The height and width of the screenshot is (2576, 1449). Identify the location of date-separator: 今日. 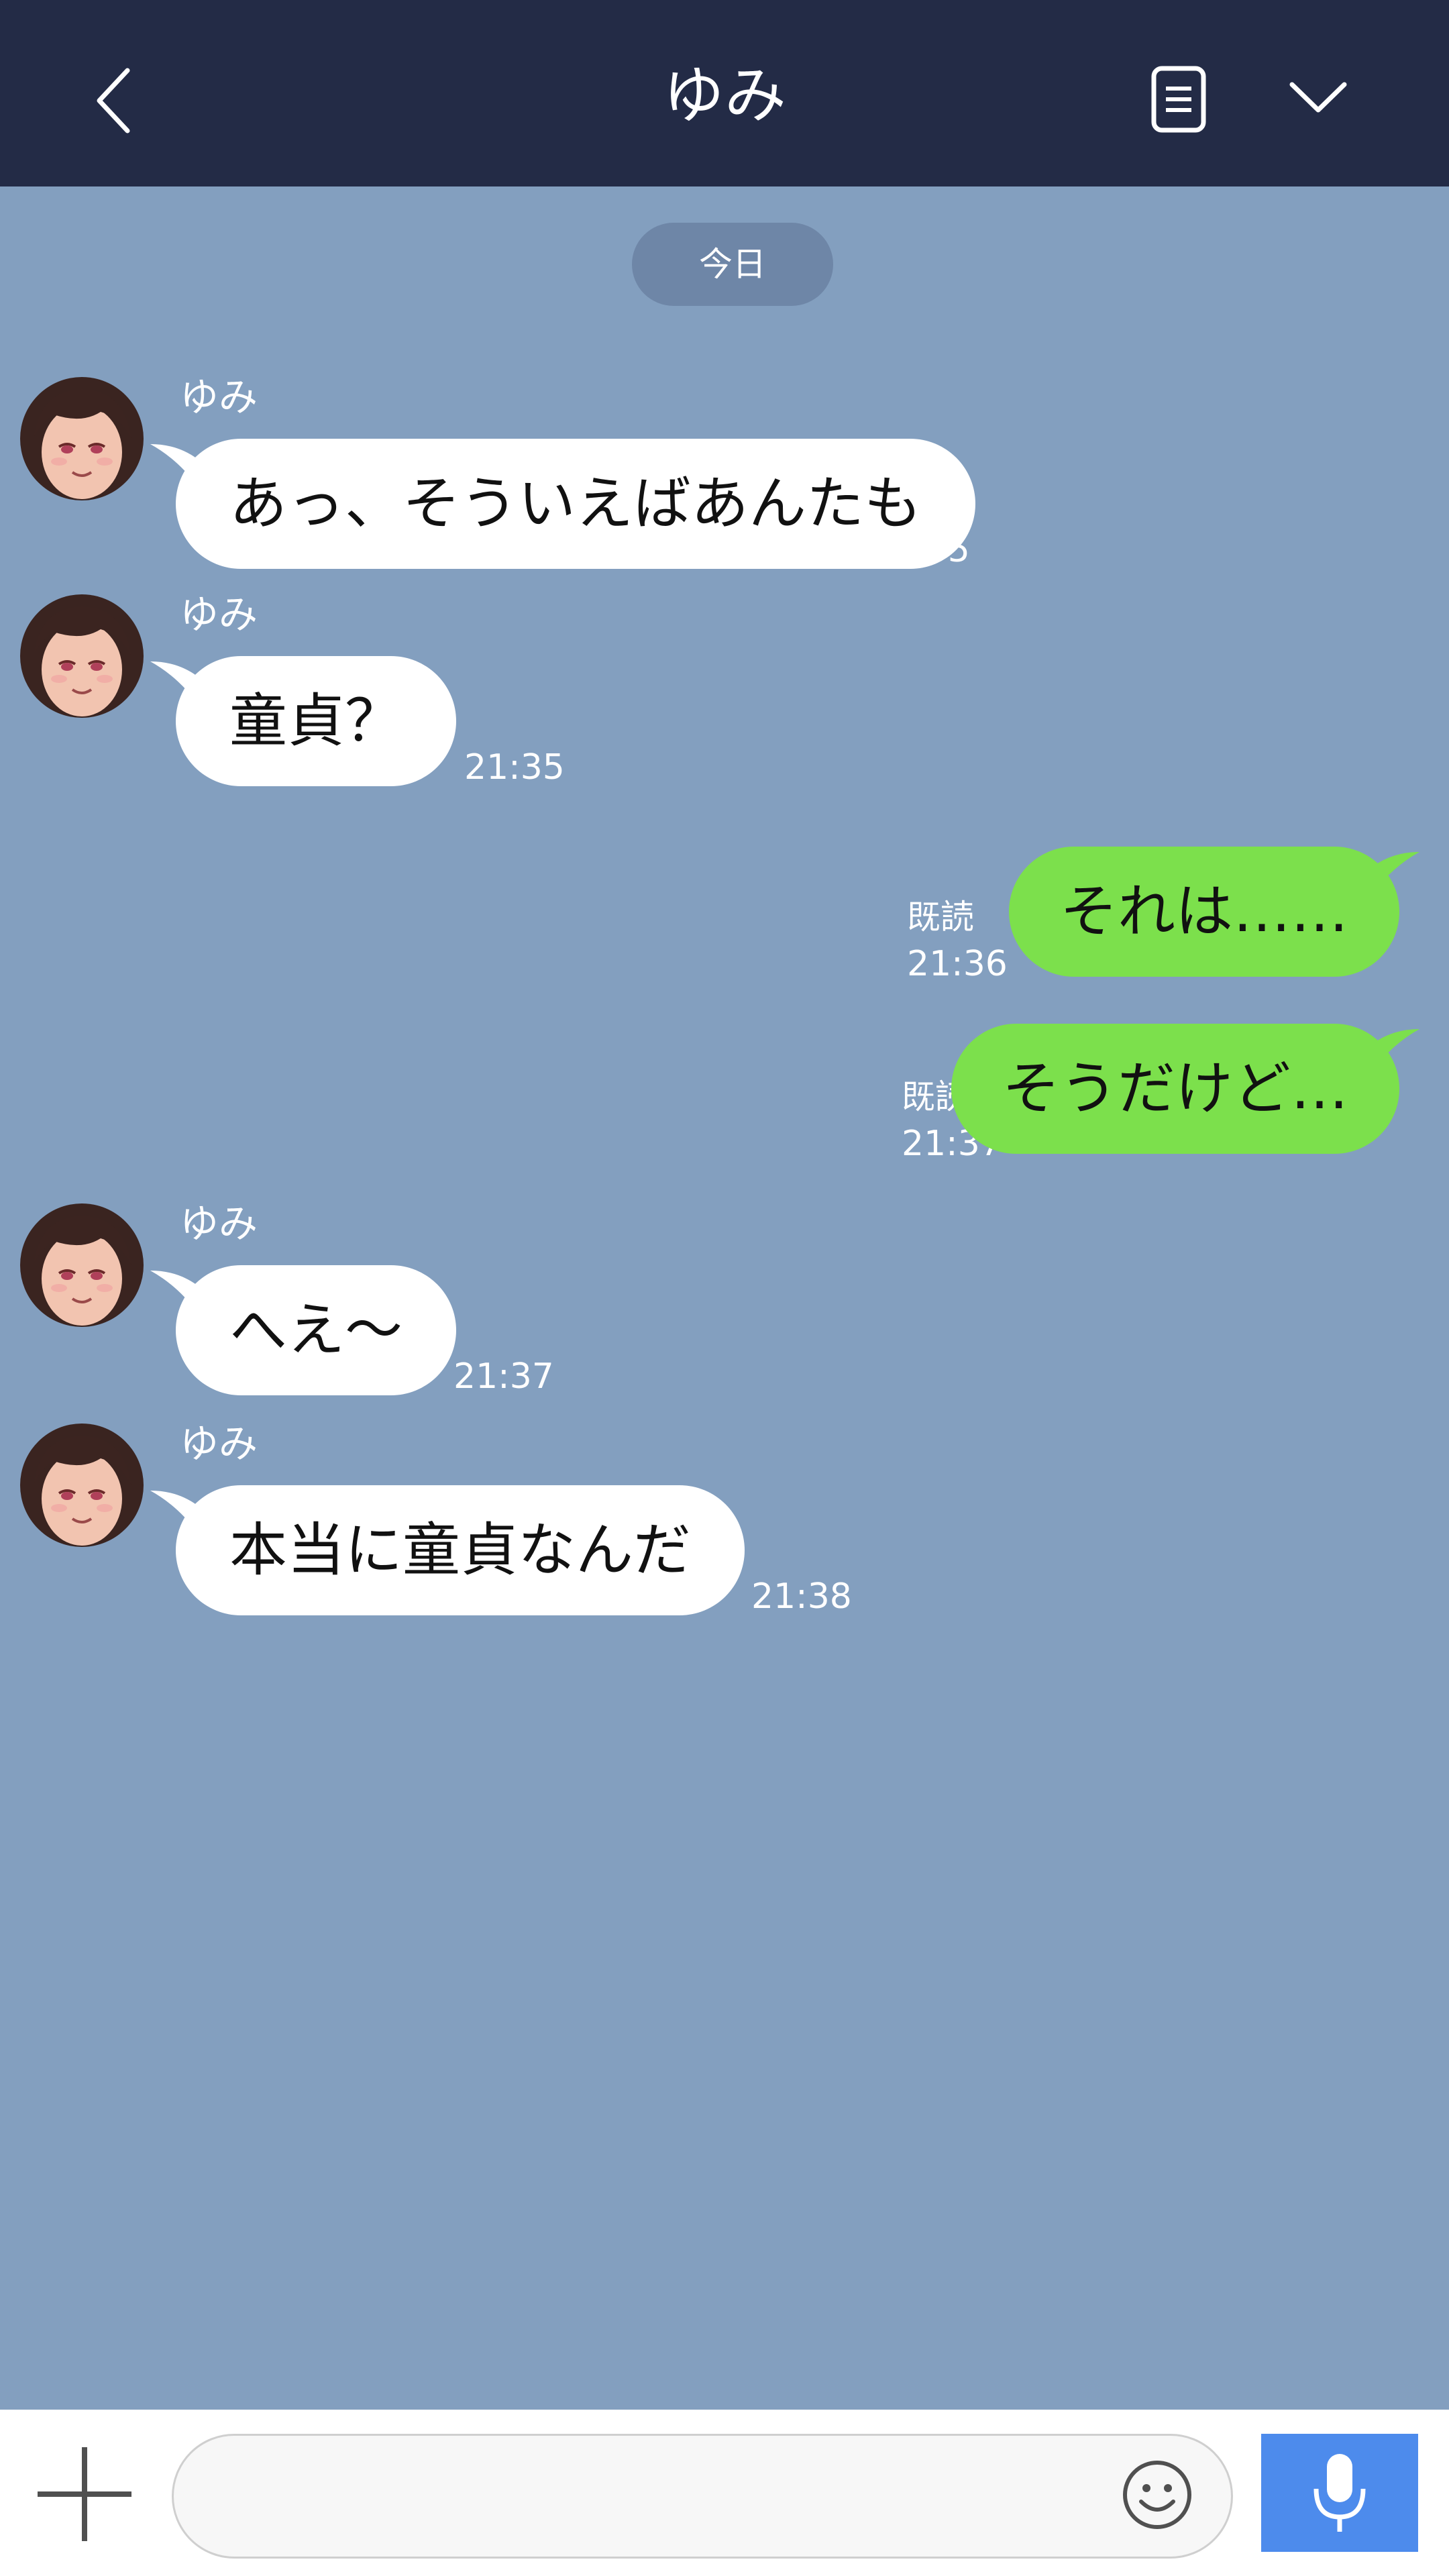
(732, 264).